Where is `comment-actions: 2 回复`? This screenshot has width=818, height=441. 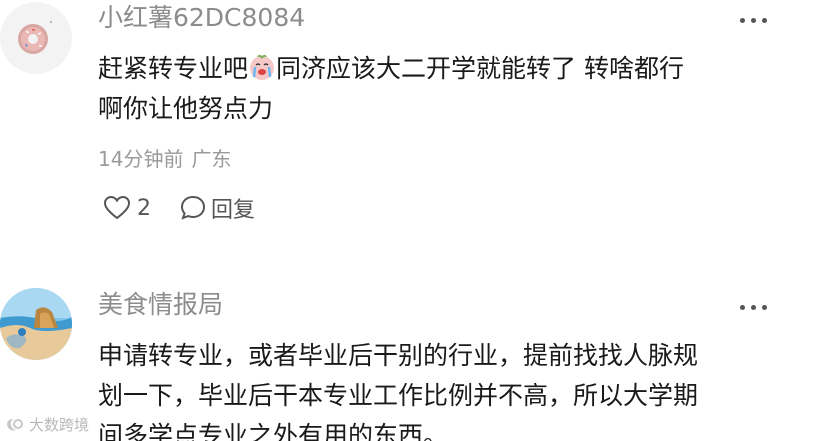
comment-actions: 2 回复 is located at coordinates (179, 208).